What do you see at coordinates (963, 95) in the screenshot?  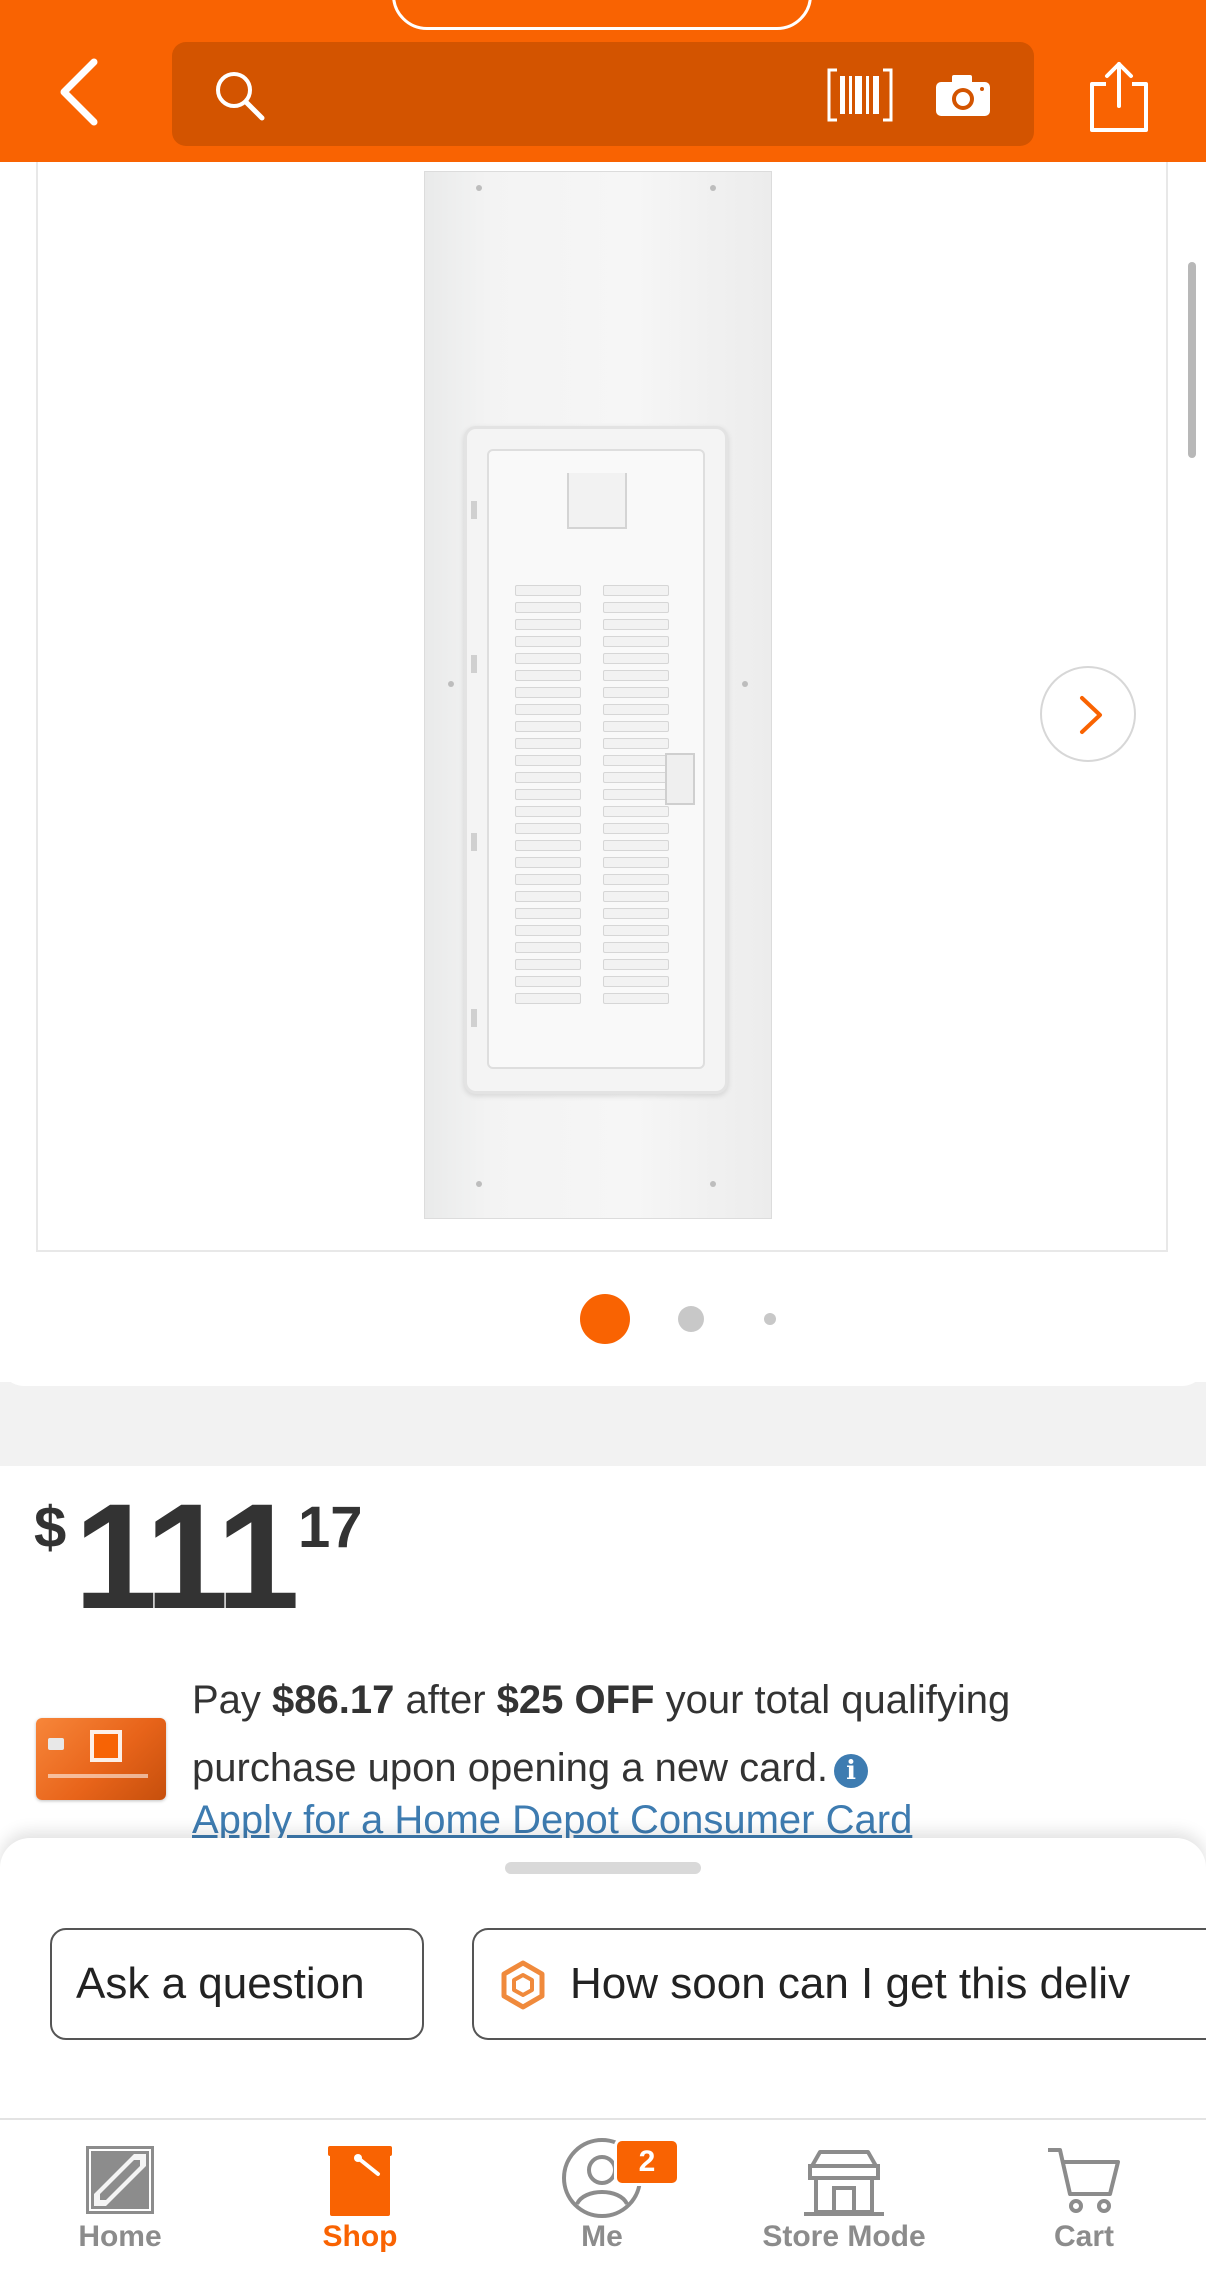 I see `camera-icon` at bounding box center [963, 95].